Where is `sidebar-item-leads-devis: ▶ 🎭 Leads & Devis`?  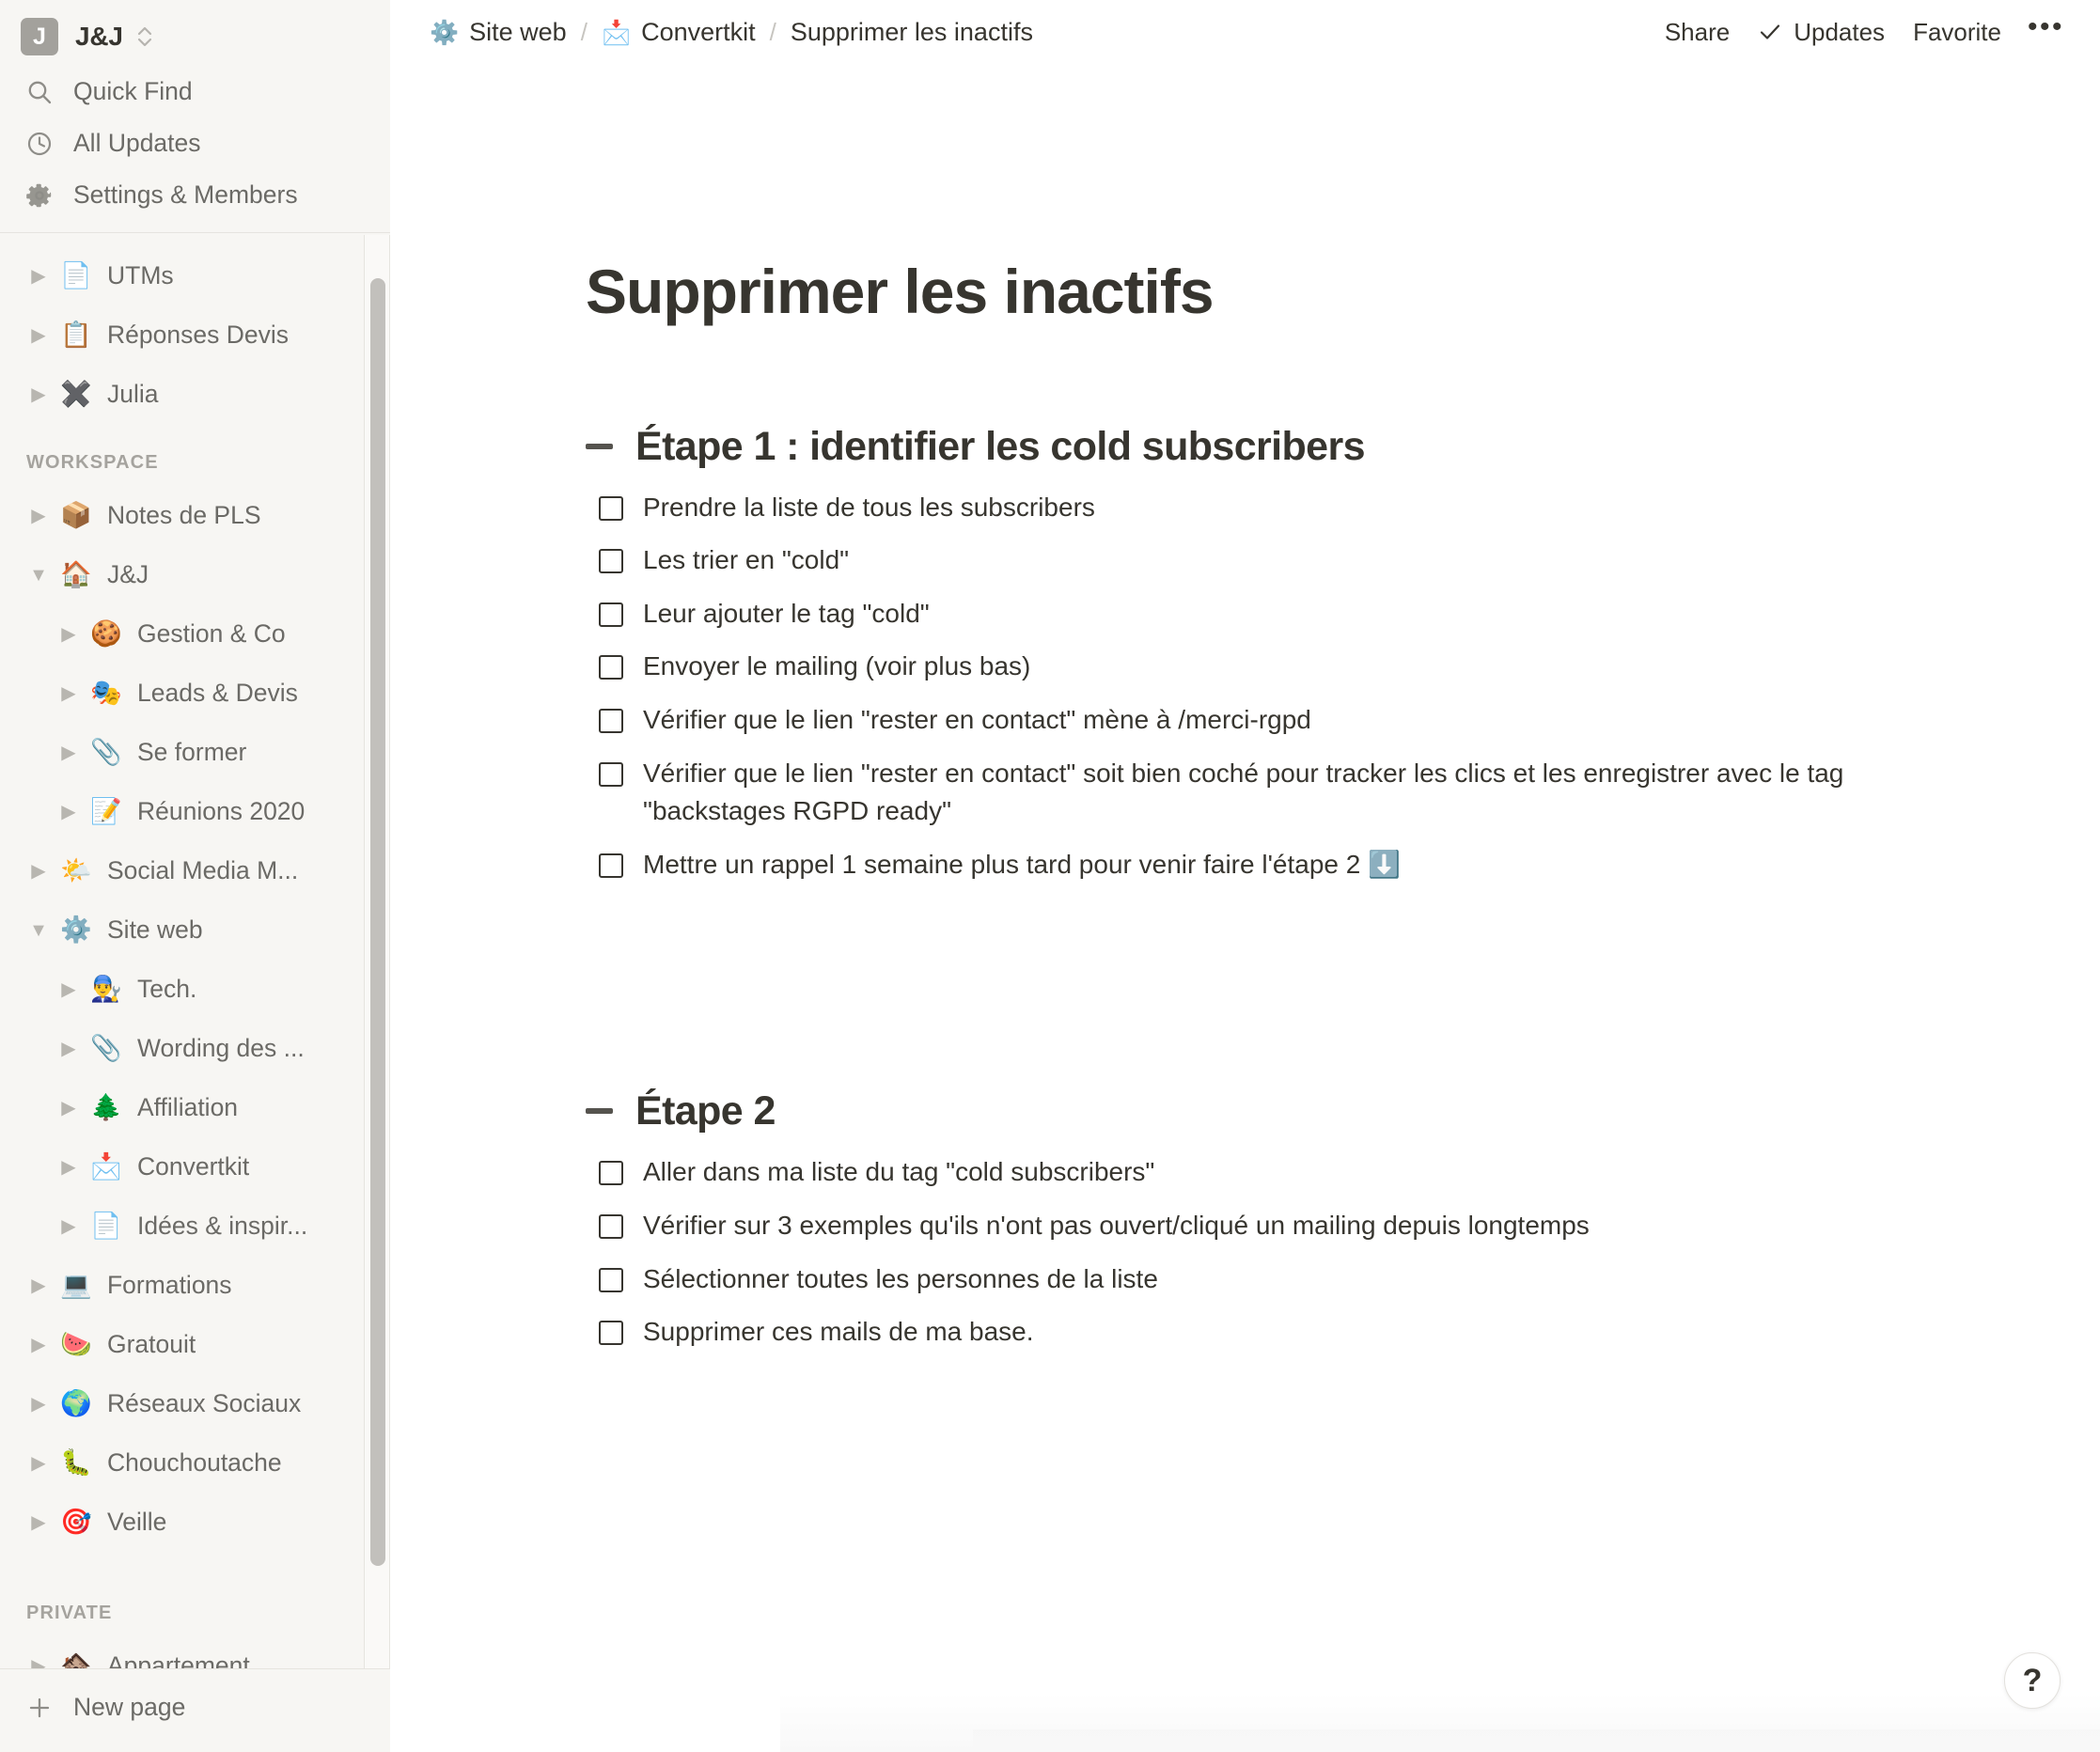 sidebar-item-leads-devis: ▶ 🎭 Leads & Devis is located at coordinates (182, 693).